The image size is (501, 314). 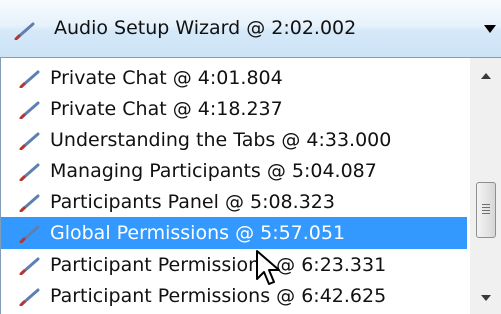 I want to click on list-item-label: Managing Participants @ 5:04.087, so click(x=213, y=171).